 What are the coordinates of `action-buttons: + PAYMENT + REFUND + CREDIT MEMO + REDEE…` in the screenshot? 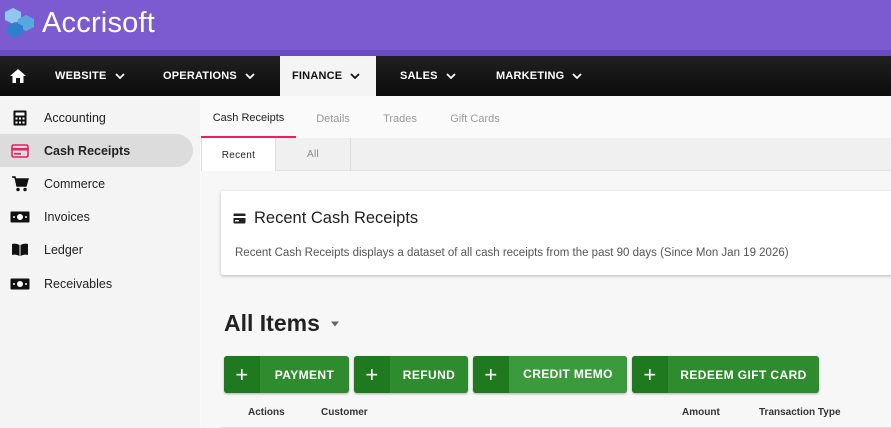 It's located at (524, 374).